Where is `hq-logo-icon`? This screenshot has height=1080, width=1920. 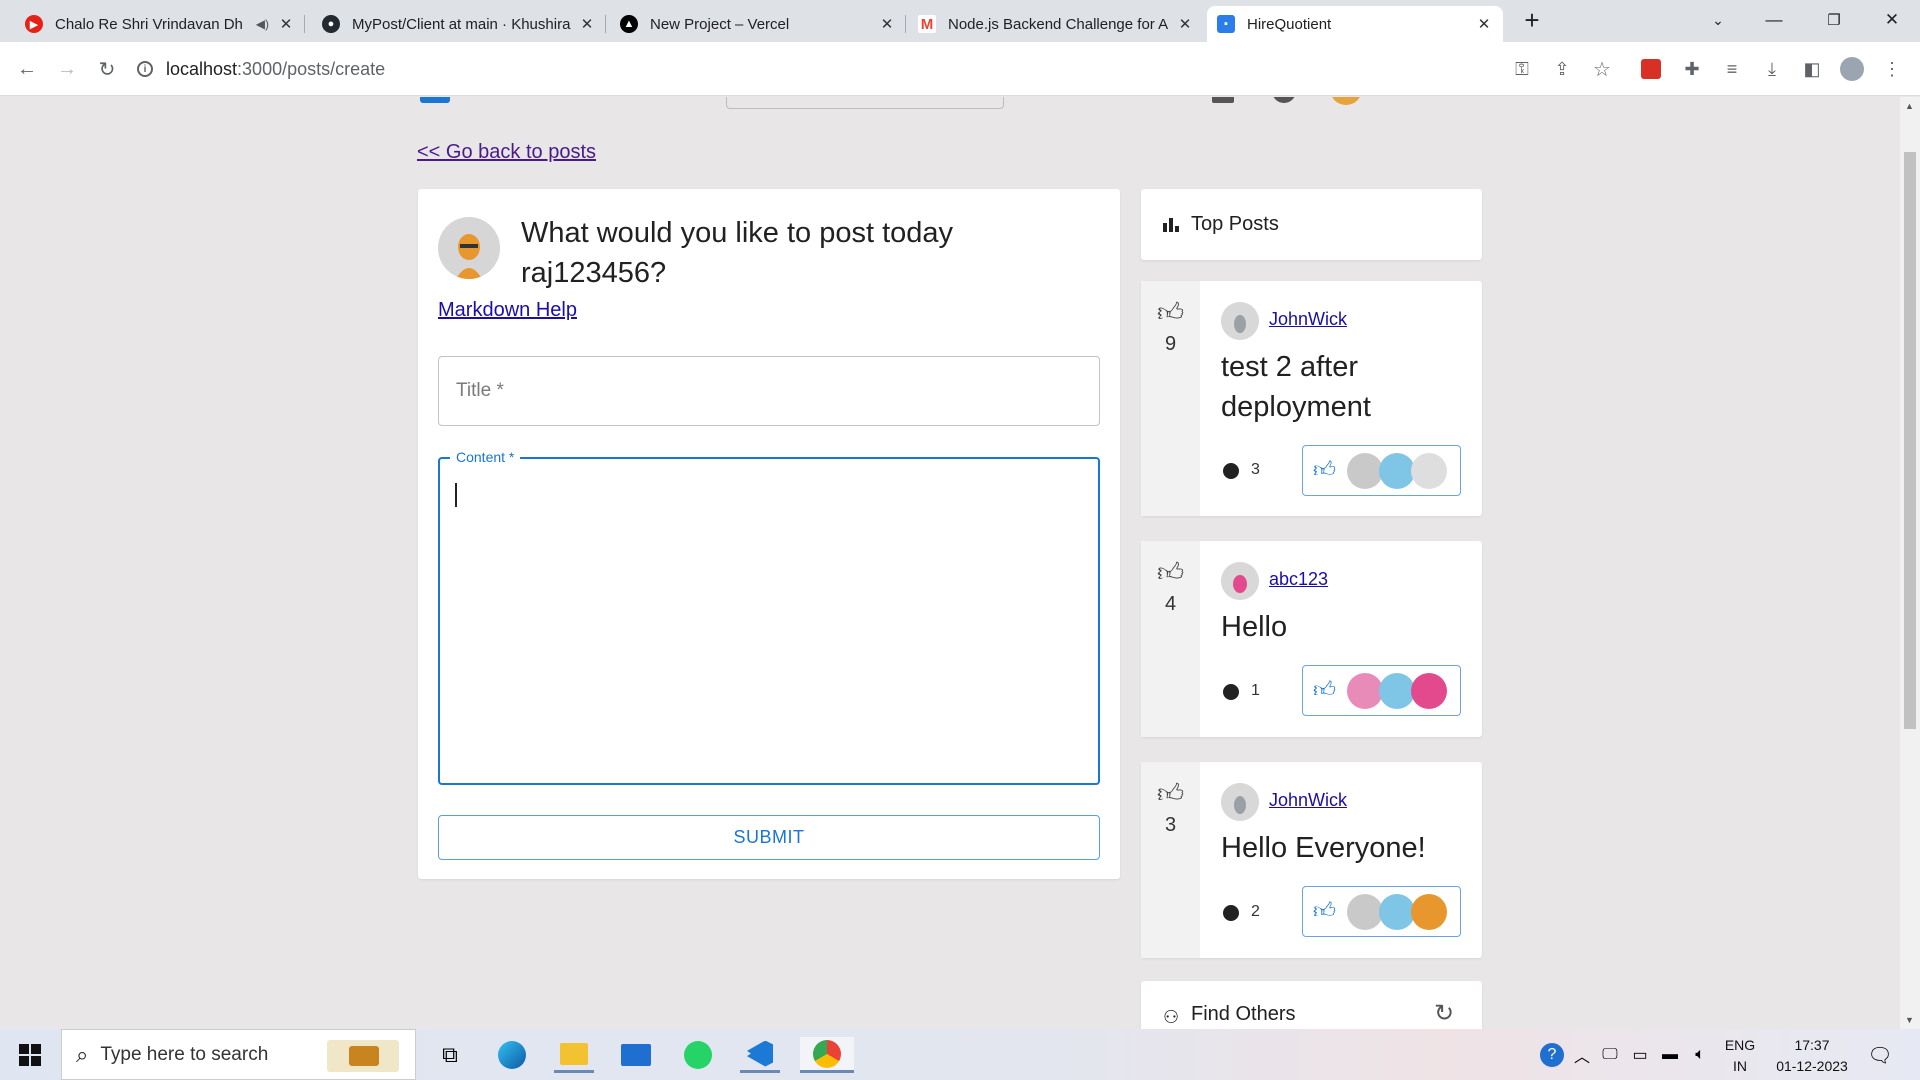
hq-logo-icon is located at coordinates (435, 100).